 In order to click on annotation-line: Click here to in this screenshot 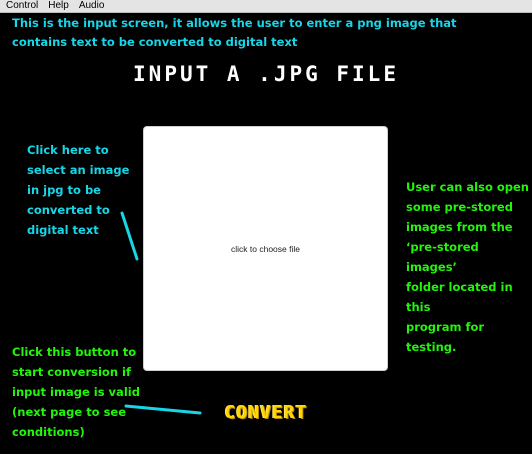, I will do `click(68, 150)`.